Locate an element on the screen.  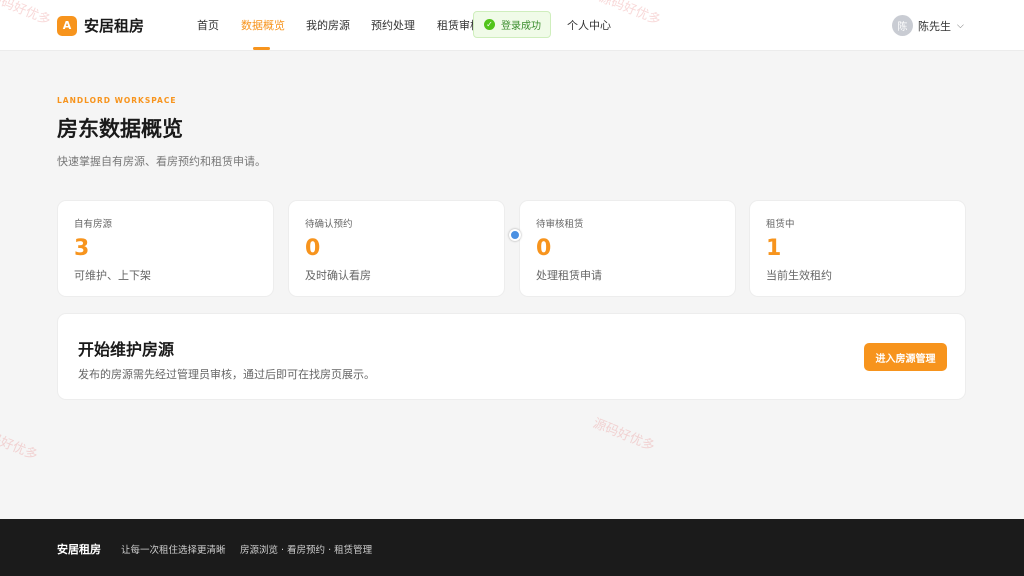
user-menu: 陈 陈先生 ⌵ is located at coordinates (928, 25).